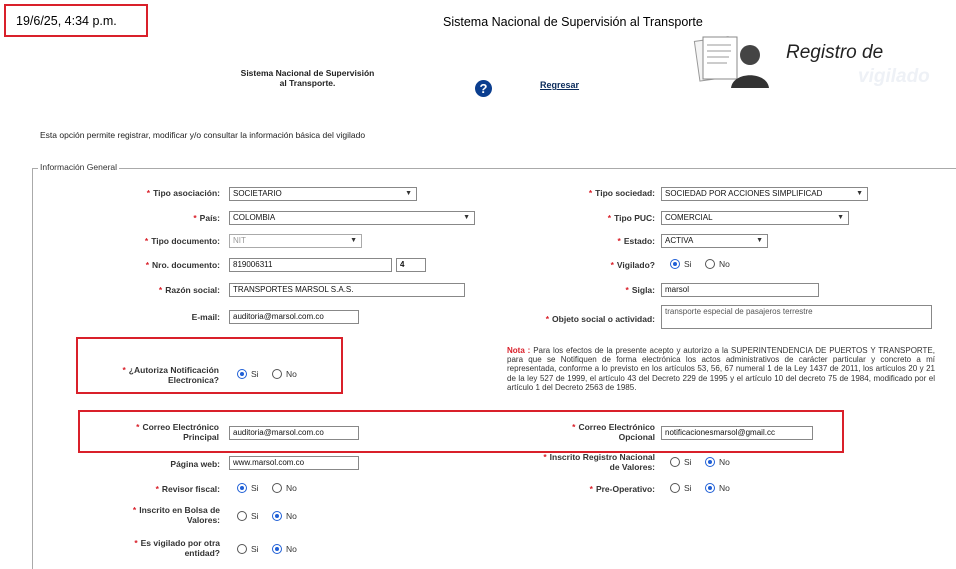 This screenshot has width=956, height=569. What do you see at coordinates (681, 462) in the screenshot?
I see `inscrito-rnv-radio-si: Si` at bounding box center [681, 462].